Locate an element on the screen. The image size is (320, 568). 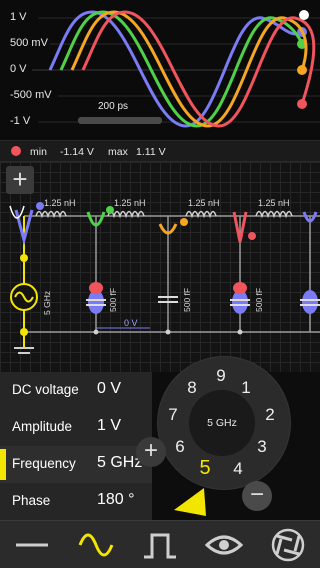
dc-line-icon is located at coordinates (32, 545).